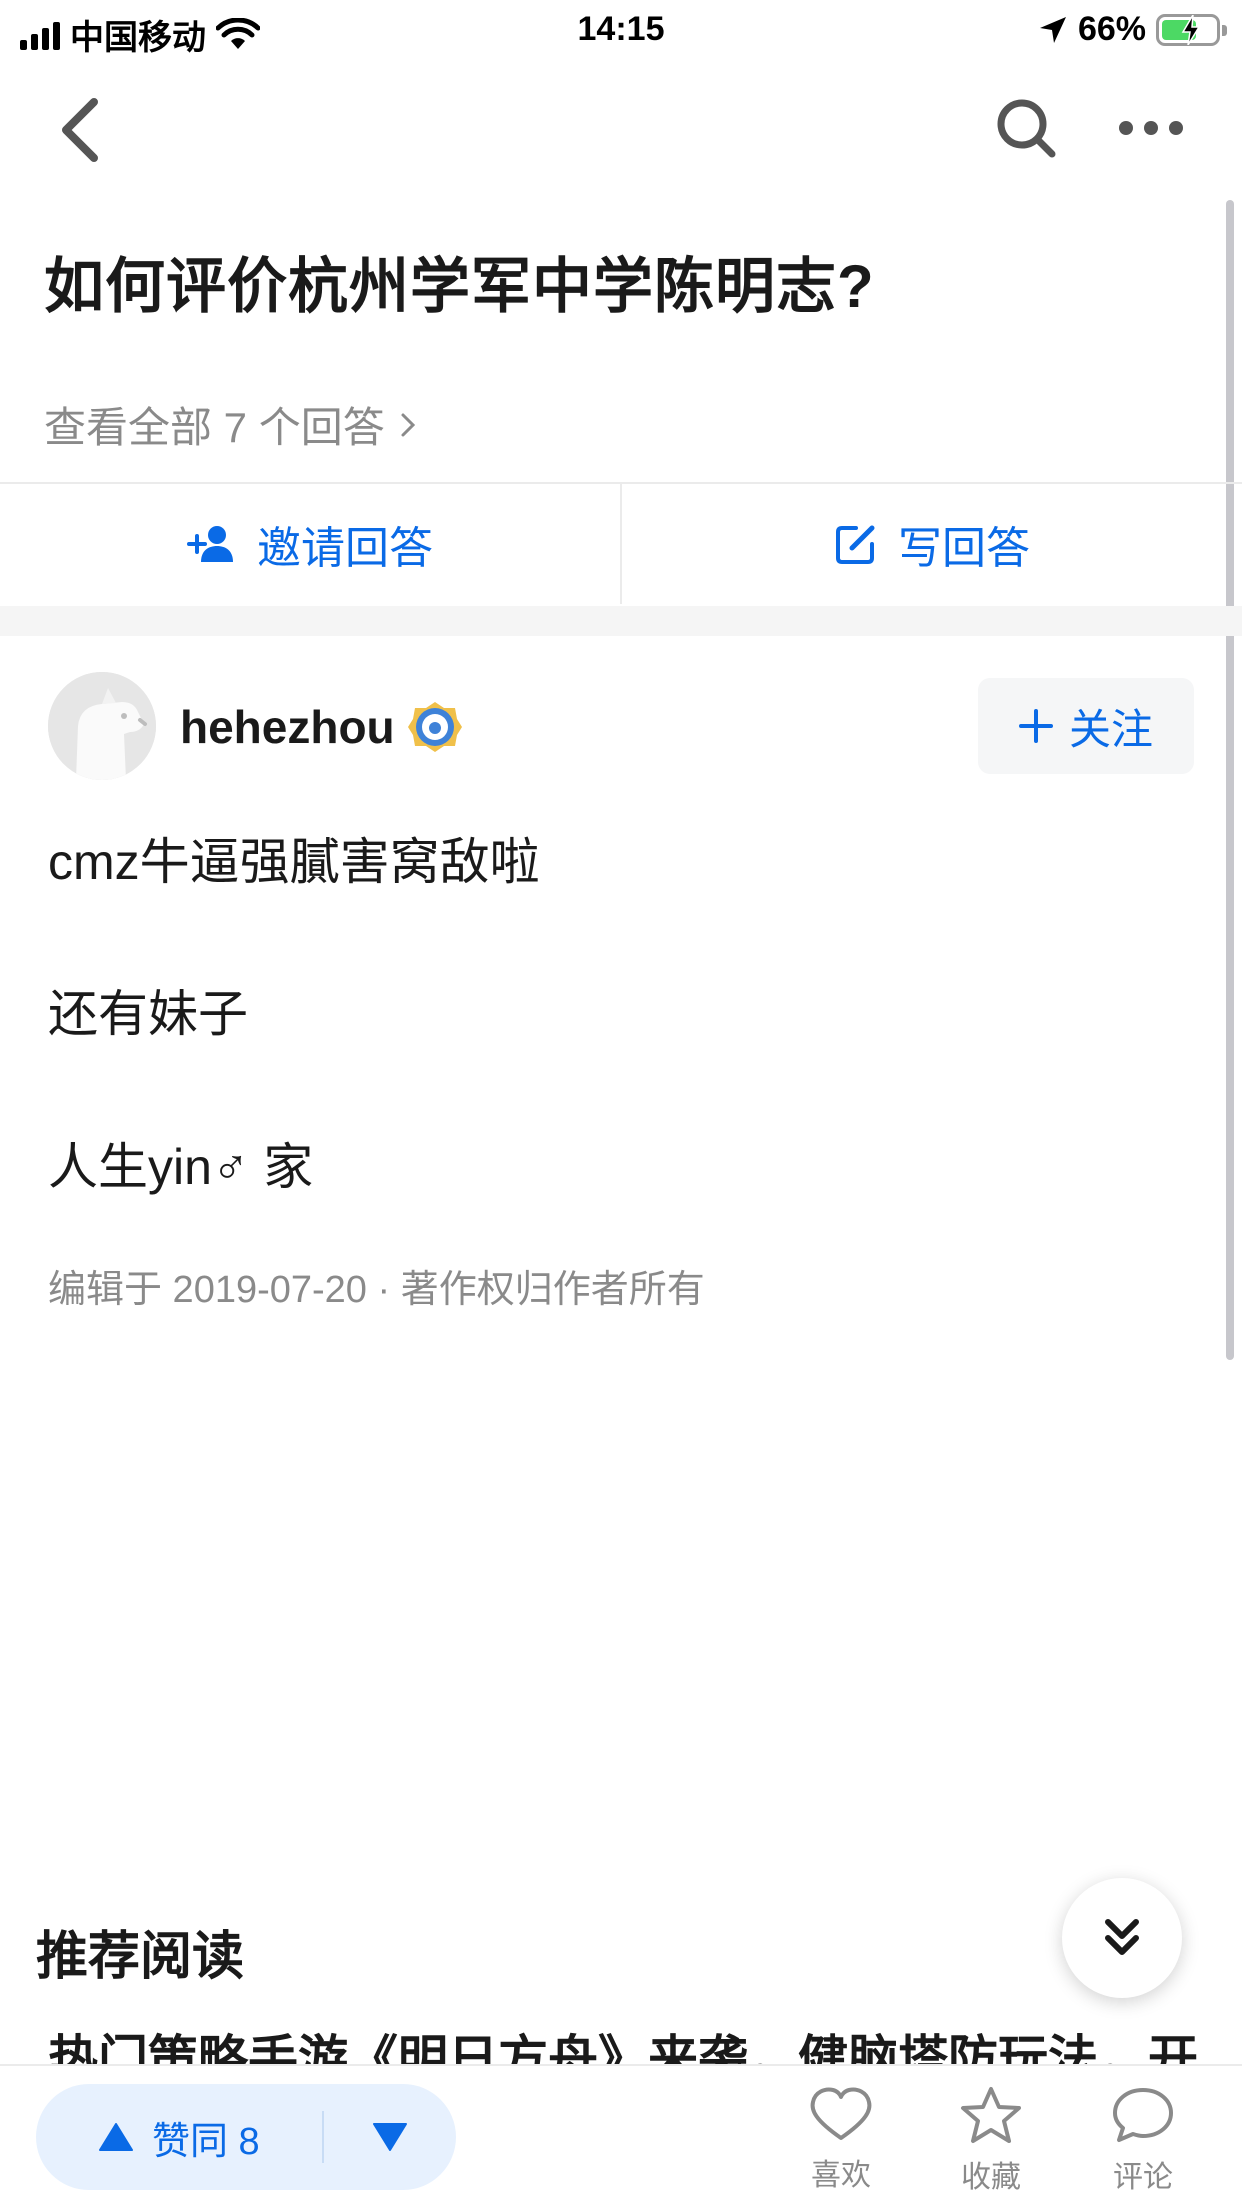 This screenshot has width=1242, height=2208. I want to click on status-bar: 中国移动 14:15 66%, so click(621, 32).